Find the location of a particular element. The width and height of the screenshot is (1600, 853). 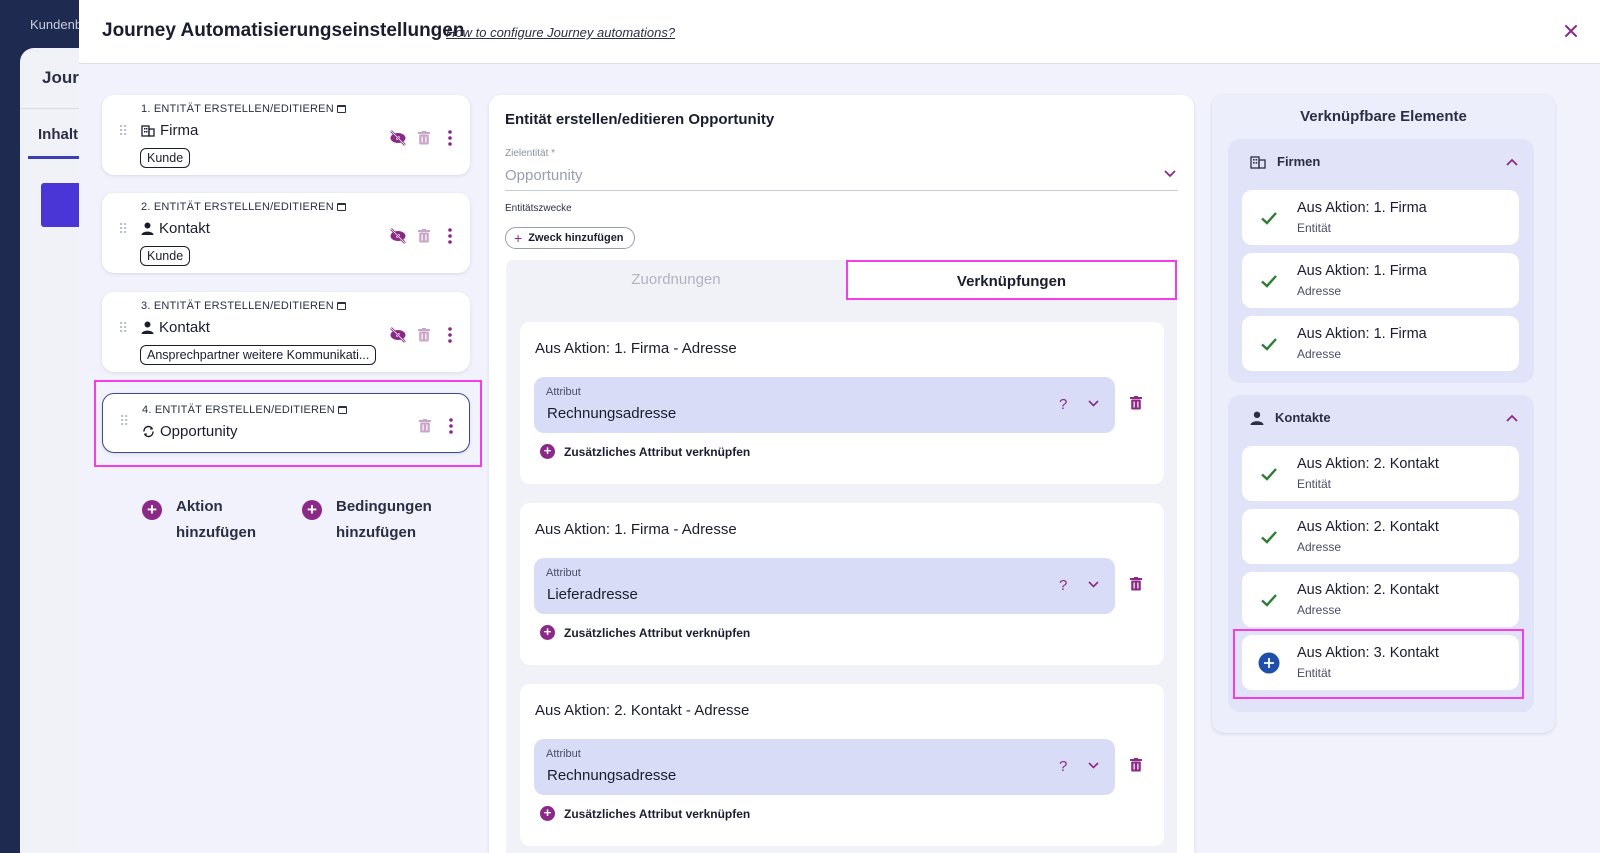

add-action-button: + Aktion hinzufügen is located at coordinates (199, 520).